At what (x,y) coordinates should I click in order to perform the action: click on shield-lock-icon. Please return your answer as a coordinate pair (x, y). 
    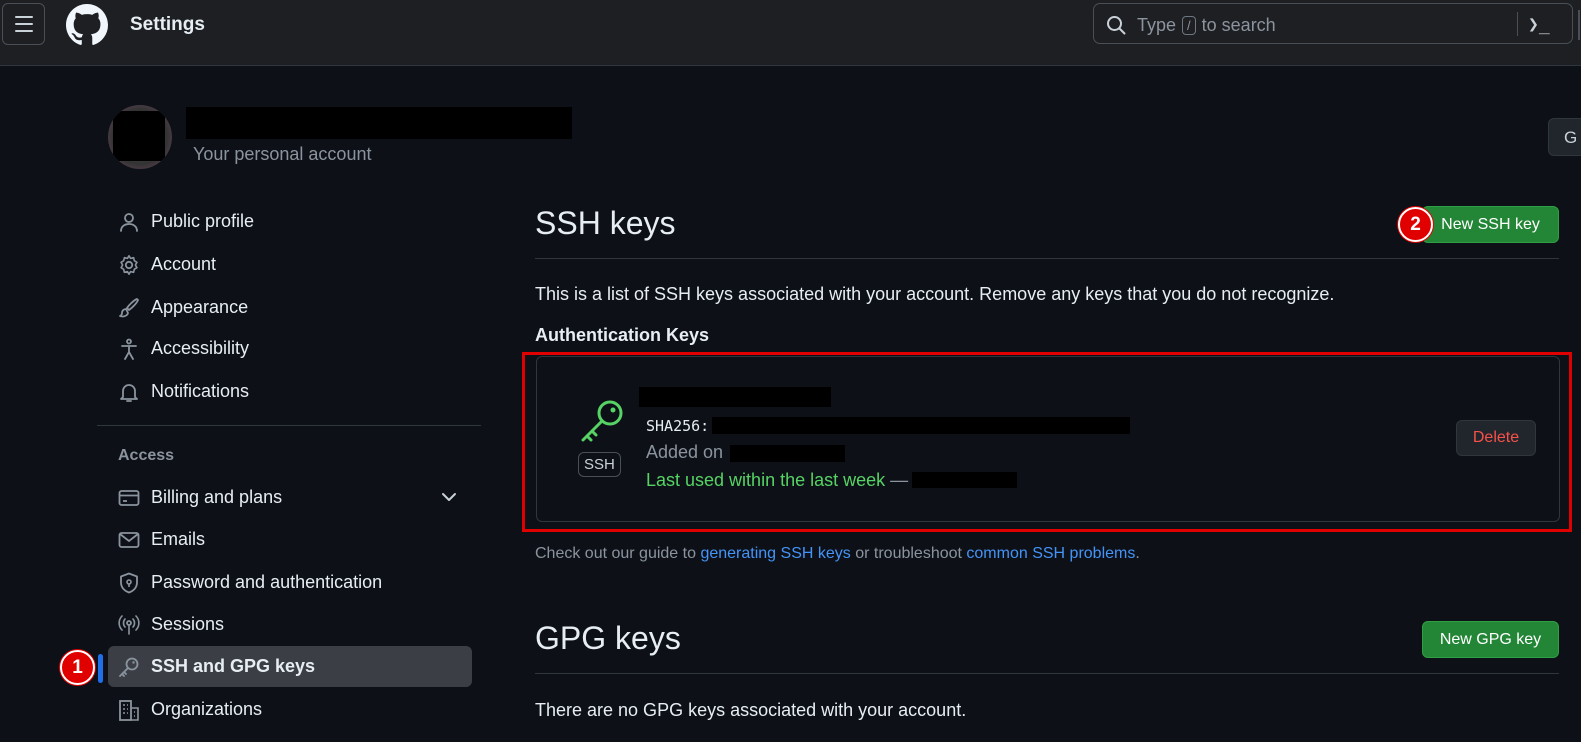
    Looking at the image, I should click on (129, 583).